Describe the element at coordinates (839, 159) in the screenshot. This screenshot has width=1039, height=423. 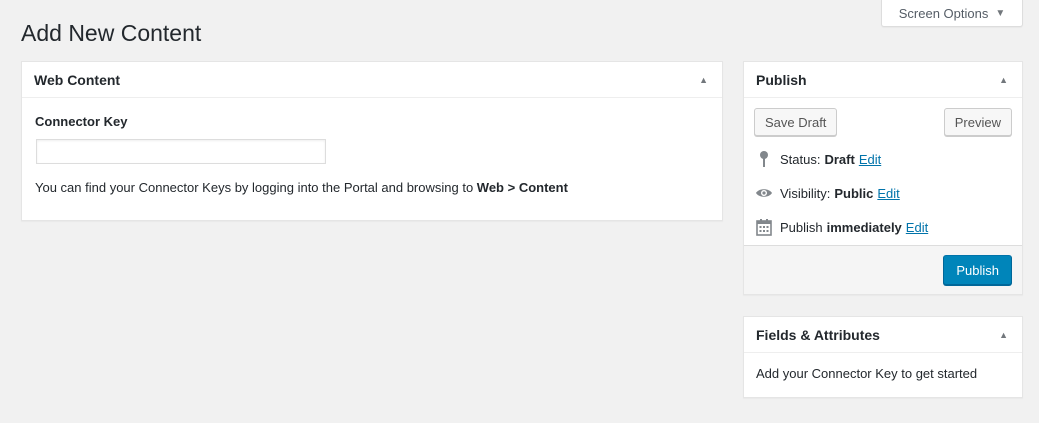
I see `status-value: Draft` at that location.